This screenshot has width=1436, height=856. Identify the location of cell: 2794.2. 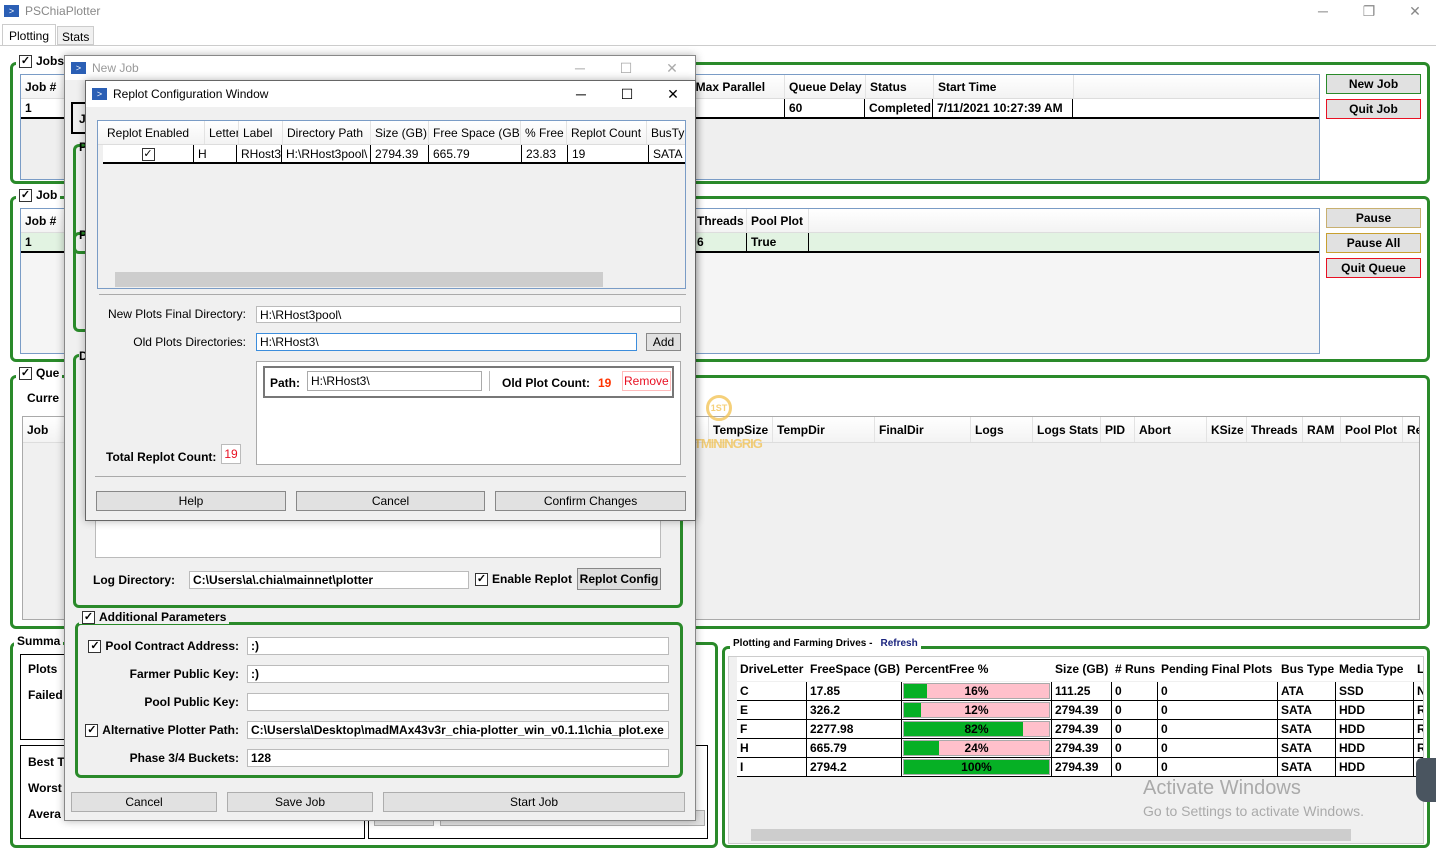
(854, 767).